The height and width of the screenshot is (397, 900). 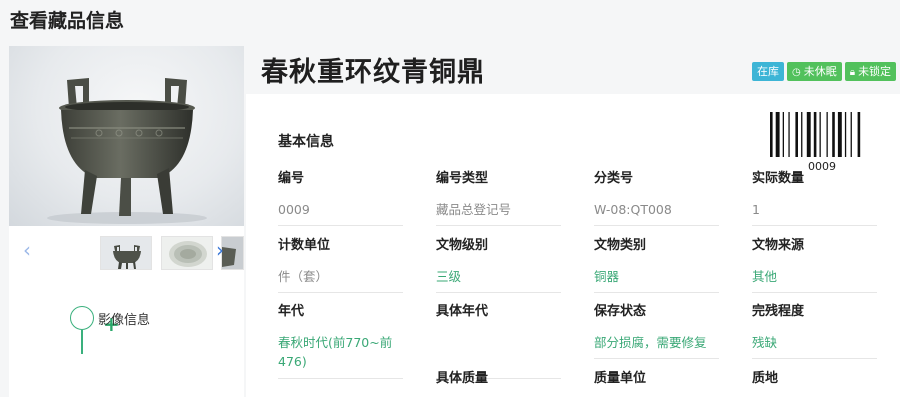 What do you see at coordinates (656, 280) in the screenshot?
I see `field-value: 铜器` at bounding box center [656, 280].